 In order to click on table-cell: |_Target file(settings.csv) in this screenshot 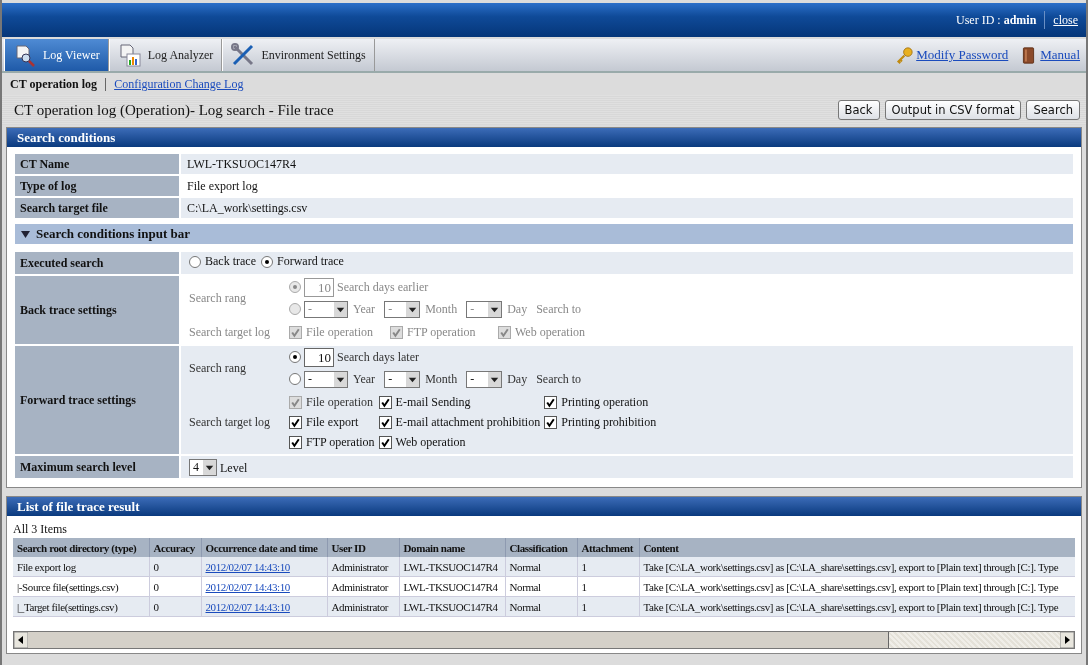, I will do `click(67, 606)`.